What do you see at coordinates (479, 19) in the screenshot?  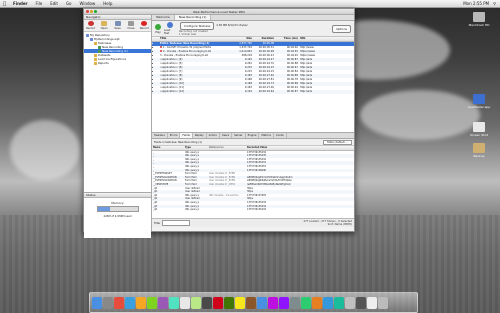 I see `desktop-icon-hd: Macintosh HD` at bounding box center [479, 19].